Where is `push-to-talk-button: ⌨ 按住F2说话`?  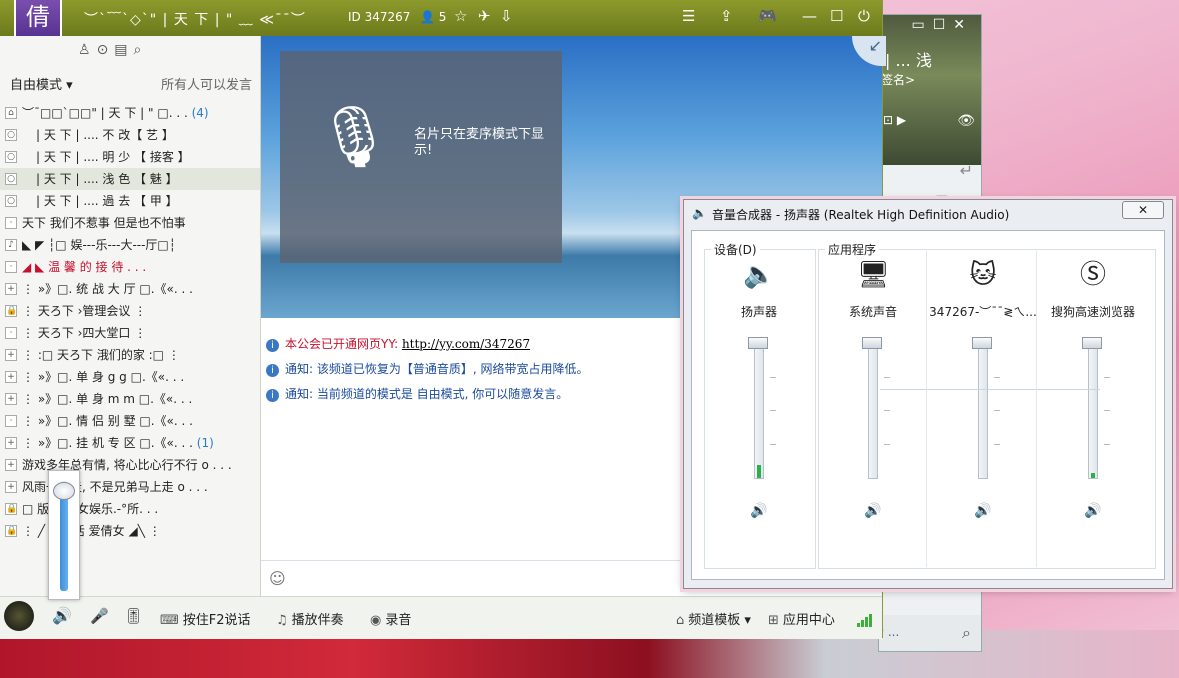
push-to-talk-button: ⌨ 按住F2说话 is located at coordinates (205, 618).